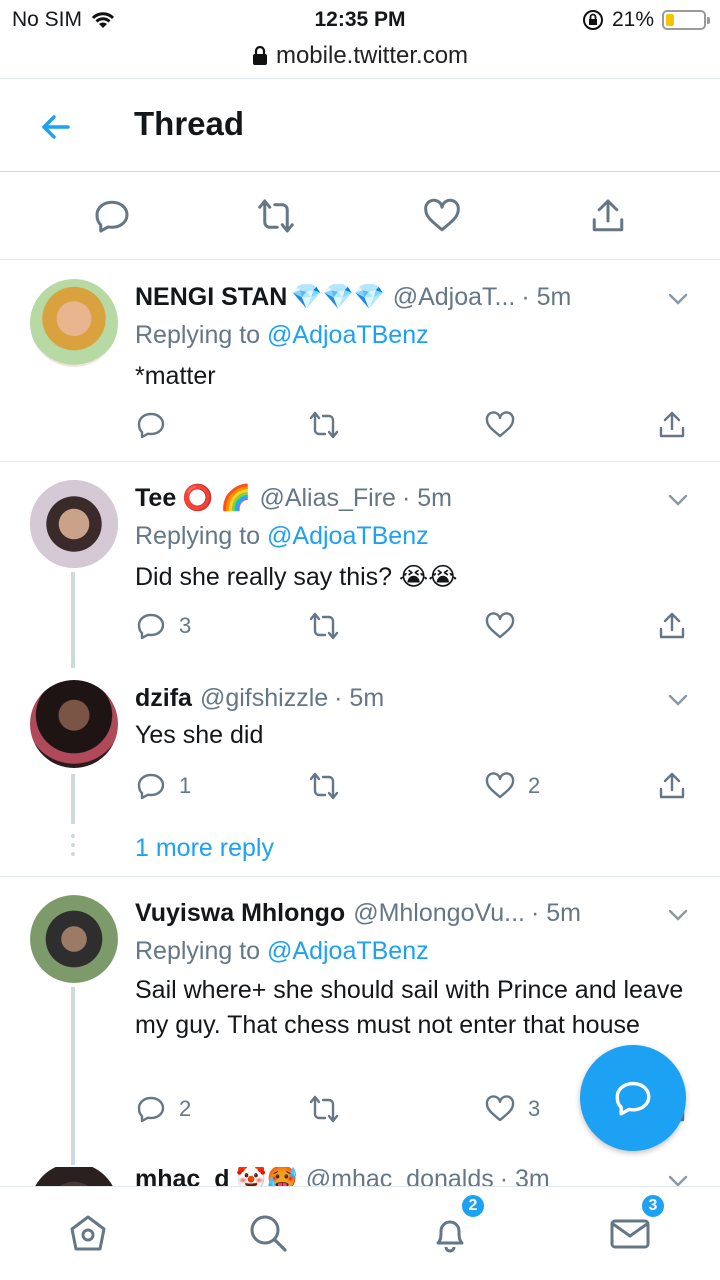 The image size is (720, 1280). Describe the element at coordinates (199, 735) in the screenshot. I see `tweet-text: Yes she did` at that location.